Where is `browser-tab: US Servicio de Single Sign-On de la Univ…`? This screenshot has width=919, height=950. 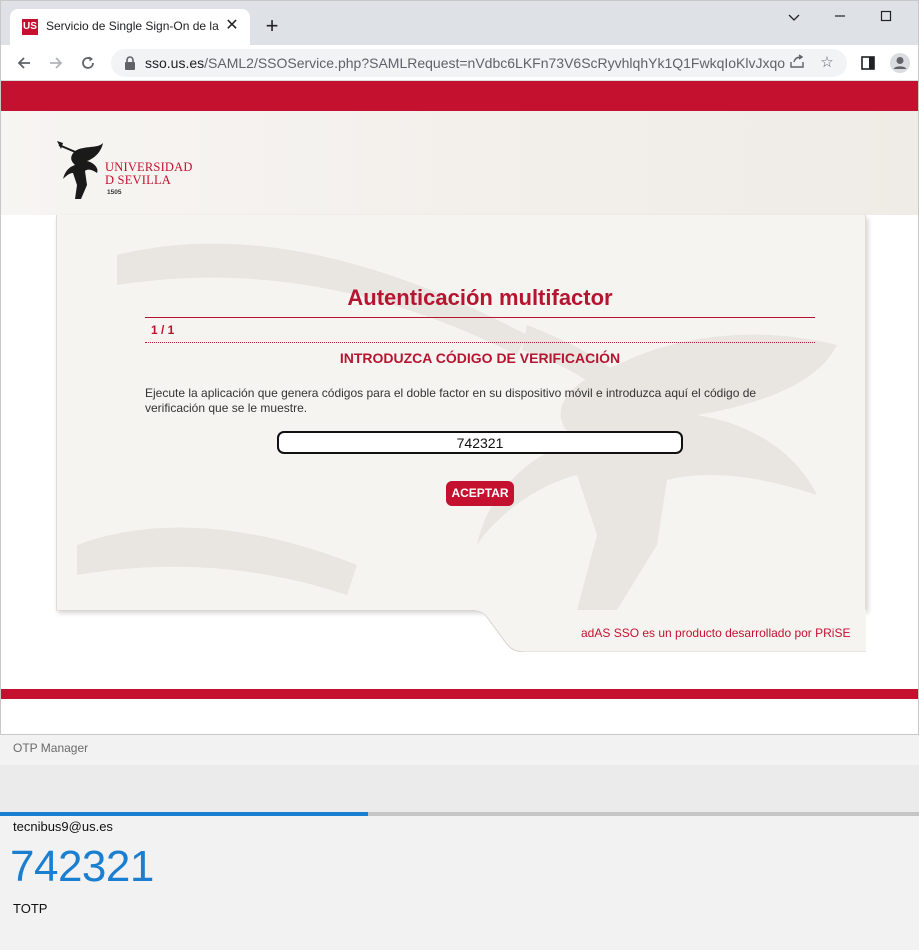
browser-tab: US Servicio de Single Sign-On de la Univ… is located at coordinates (130, 27).